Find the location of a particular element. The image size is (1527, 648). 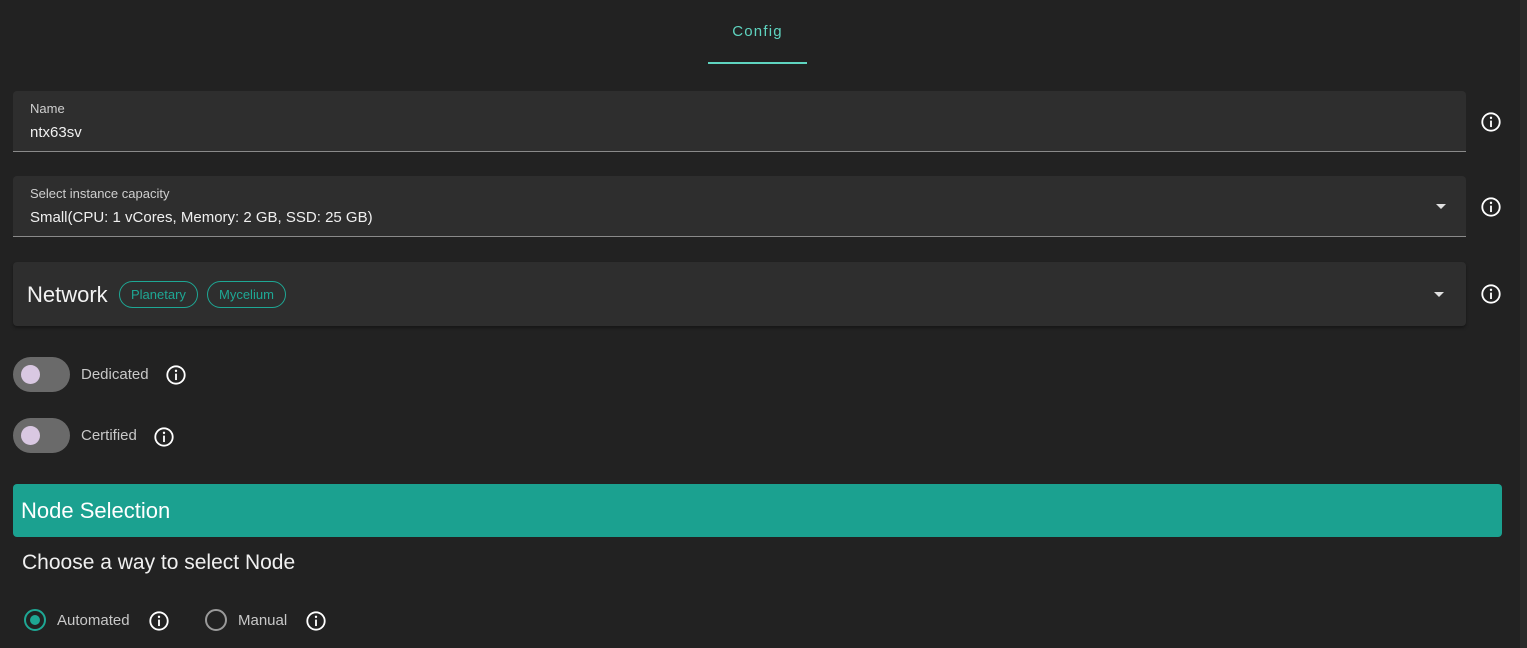

radio-automated-label: Automated is located at coordinates (93, 620).